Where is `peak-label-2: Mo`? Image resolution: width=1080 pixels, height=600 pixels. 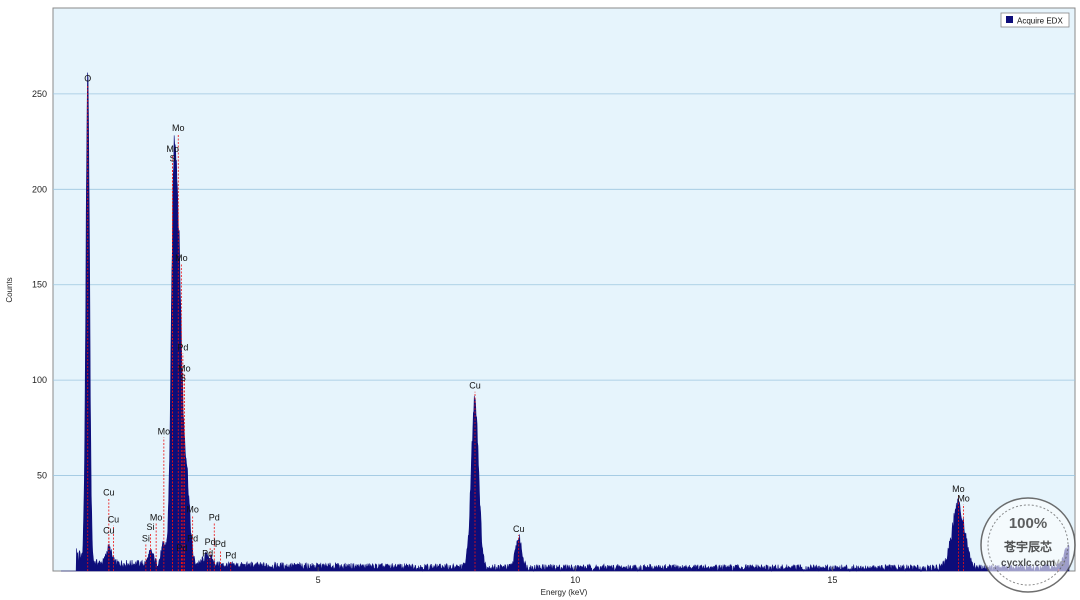
peak-label-2: Mo is located at coordinates (172, 149).